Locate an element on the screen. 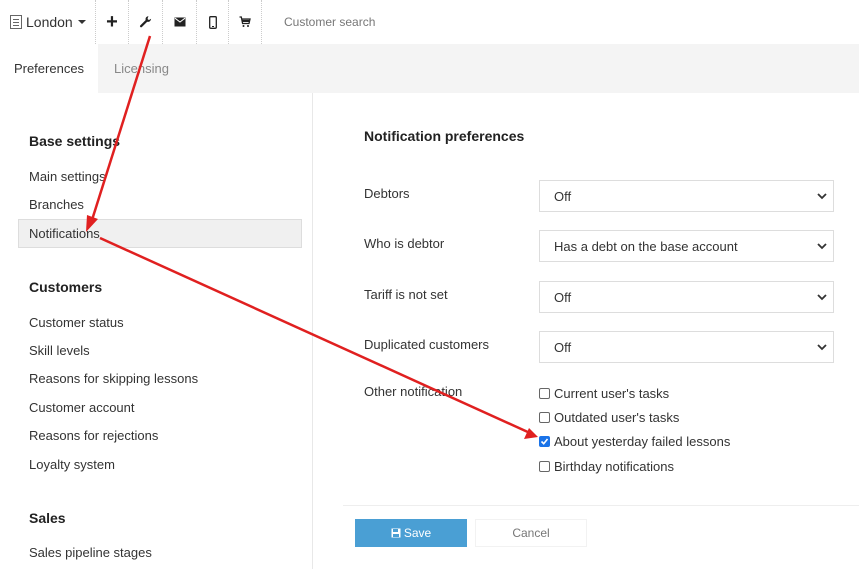  sidebar-item-main-settings: Main settings is located at coordinates (67, 176).